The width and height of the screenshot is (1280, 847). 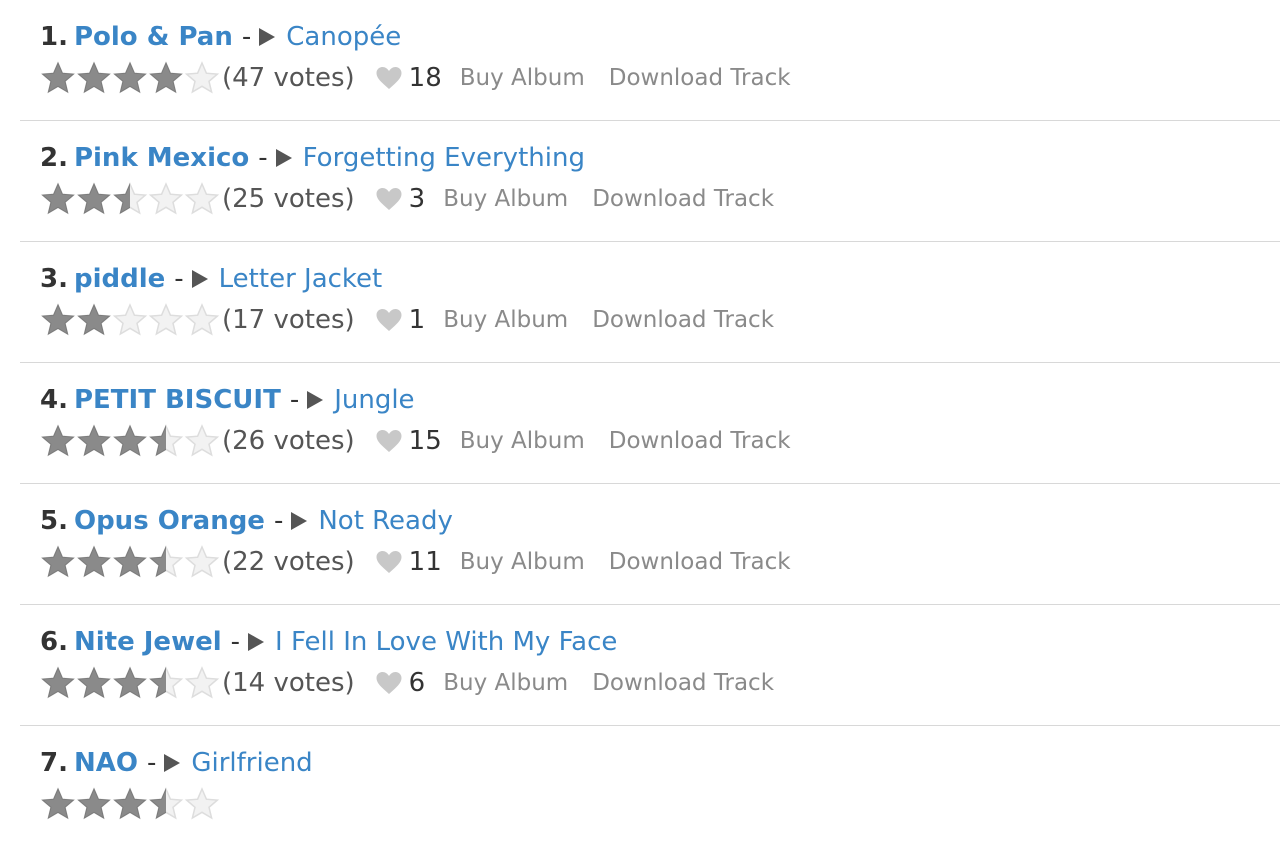 I want to click on track-link: Girlfriend, so click(x=251, y=763).